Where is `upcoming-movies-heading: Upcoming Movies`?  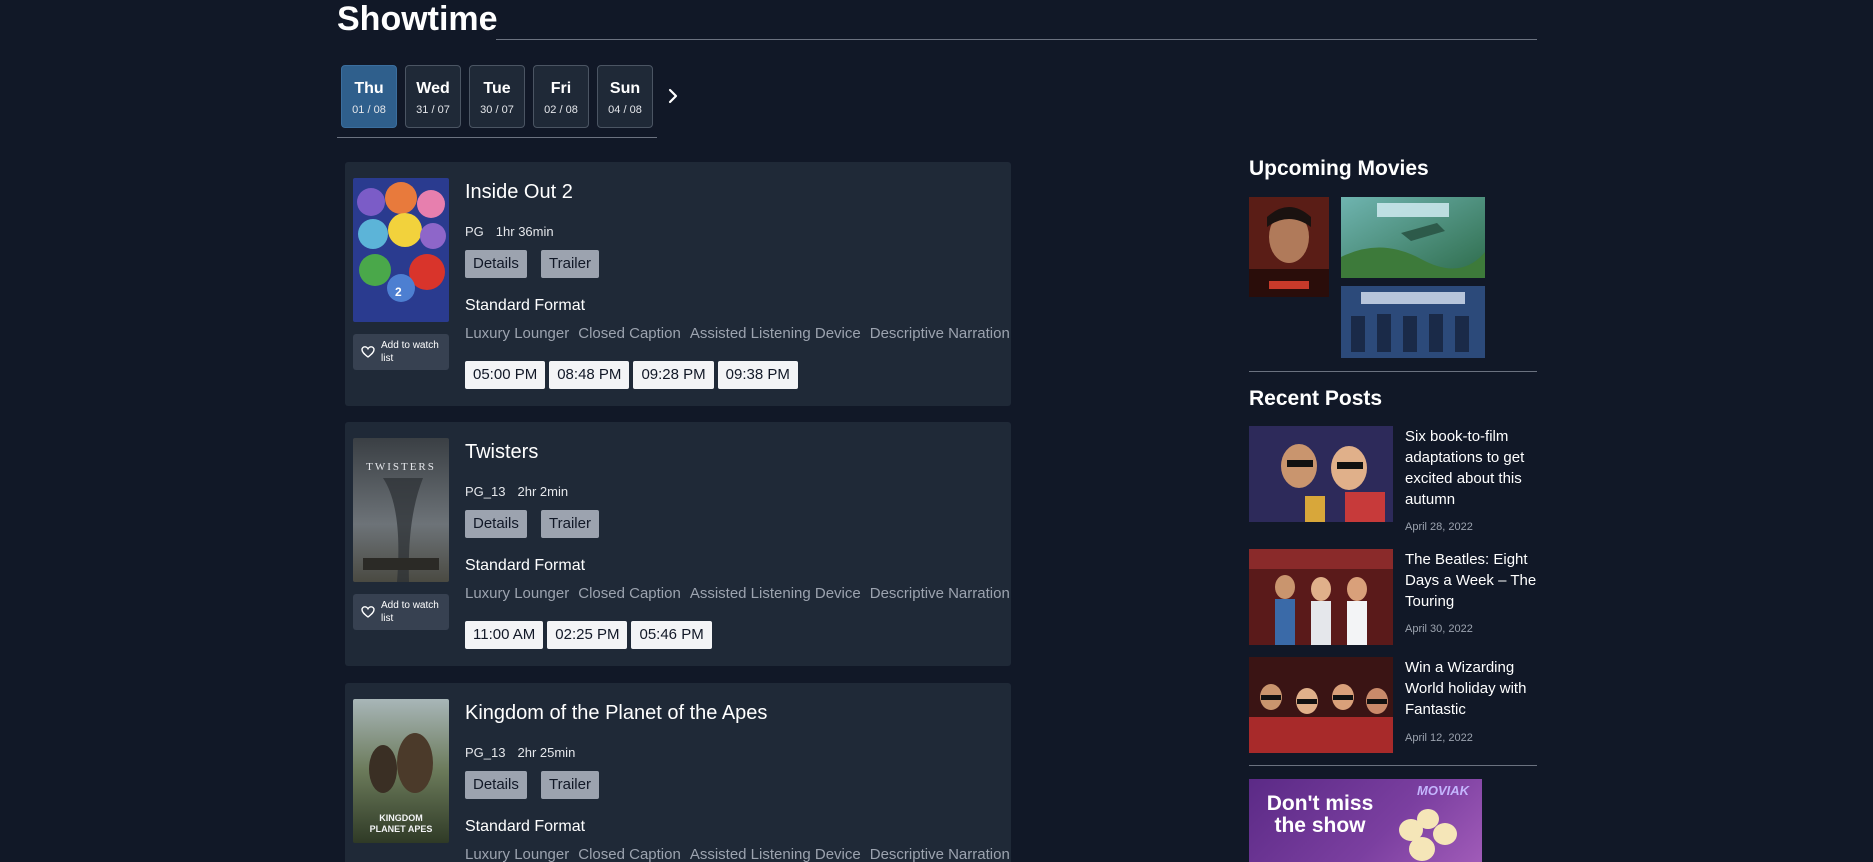
upcoming-movies-heading: Upcoming Movies is located at coordinates (1339, 168).